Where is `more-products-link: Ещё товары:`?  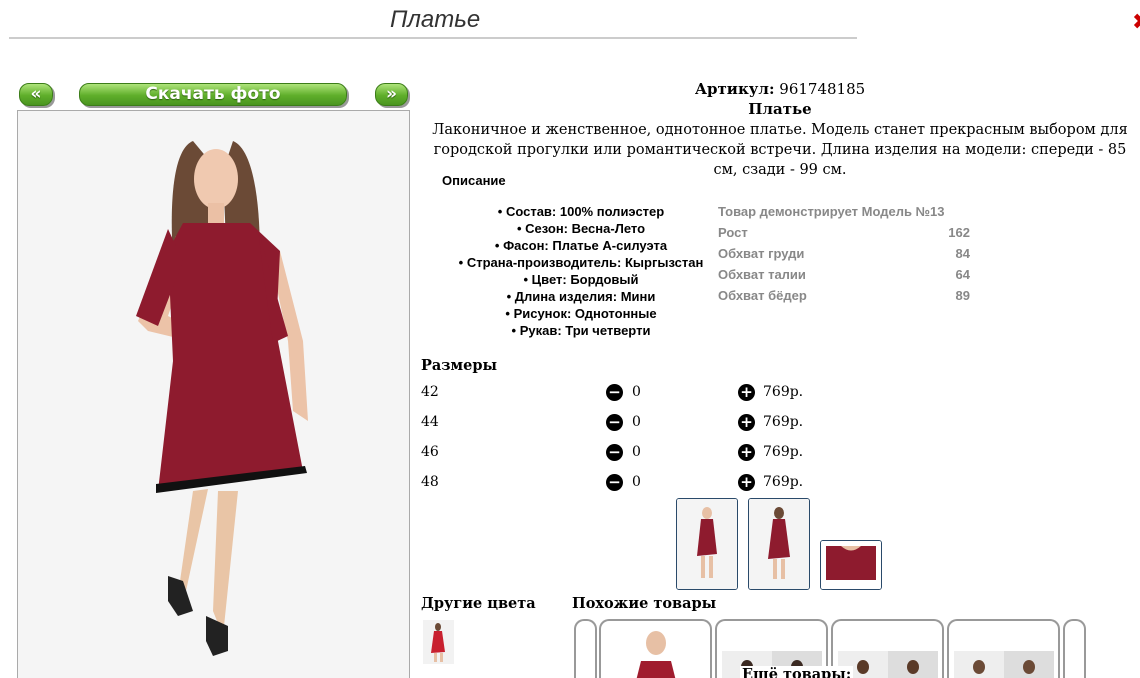
more-products-link: Ещё товары: is located at coordinates (797, 672).